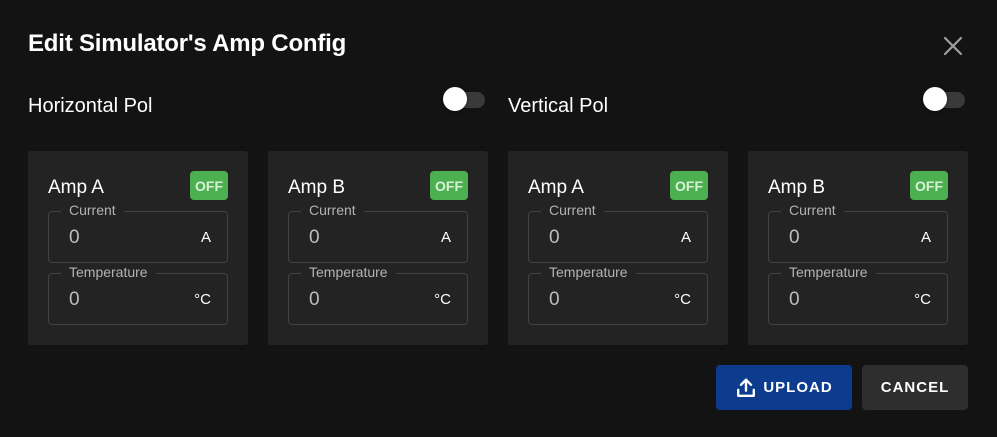 The image size is (997, 437). Describe the element at coordinates (558, 106) in the screenshot. I see `vertical-pol-label: Vertical Pol` at that location.